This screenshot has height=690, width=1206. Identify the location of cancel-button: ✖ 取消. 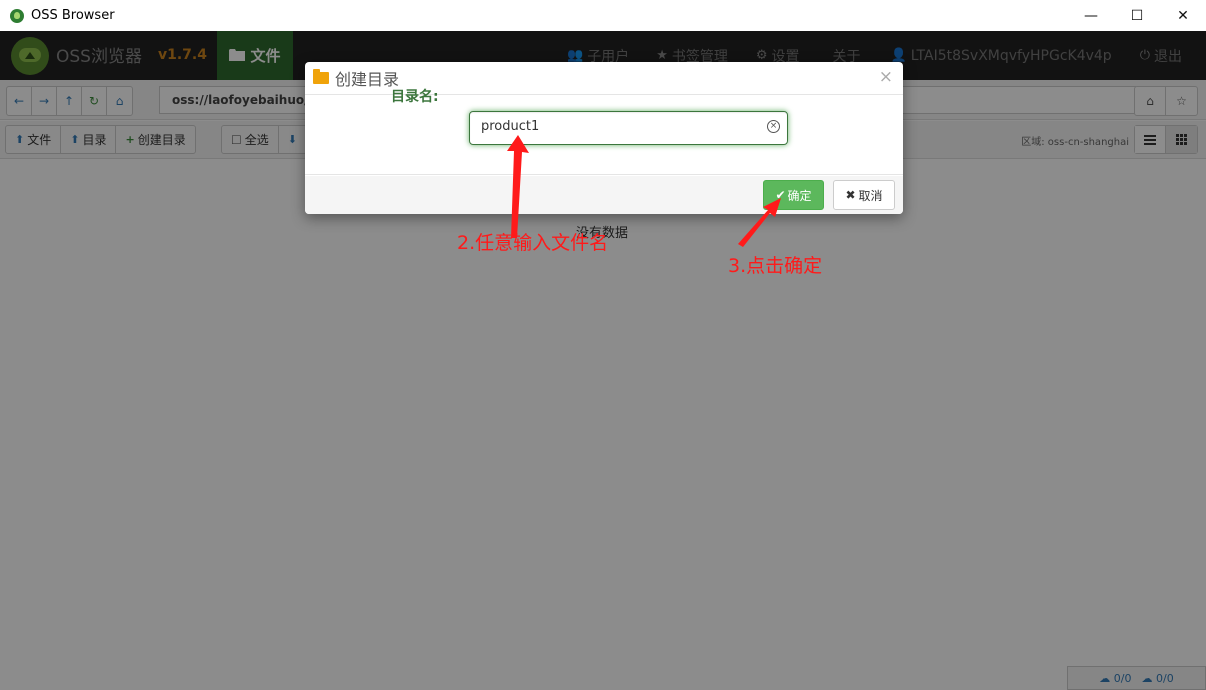
(864, 195).